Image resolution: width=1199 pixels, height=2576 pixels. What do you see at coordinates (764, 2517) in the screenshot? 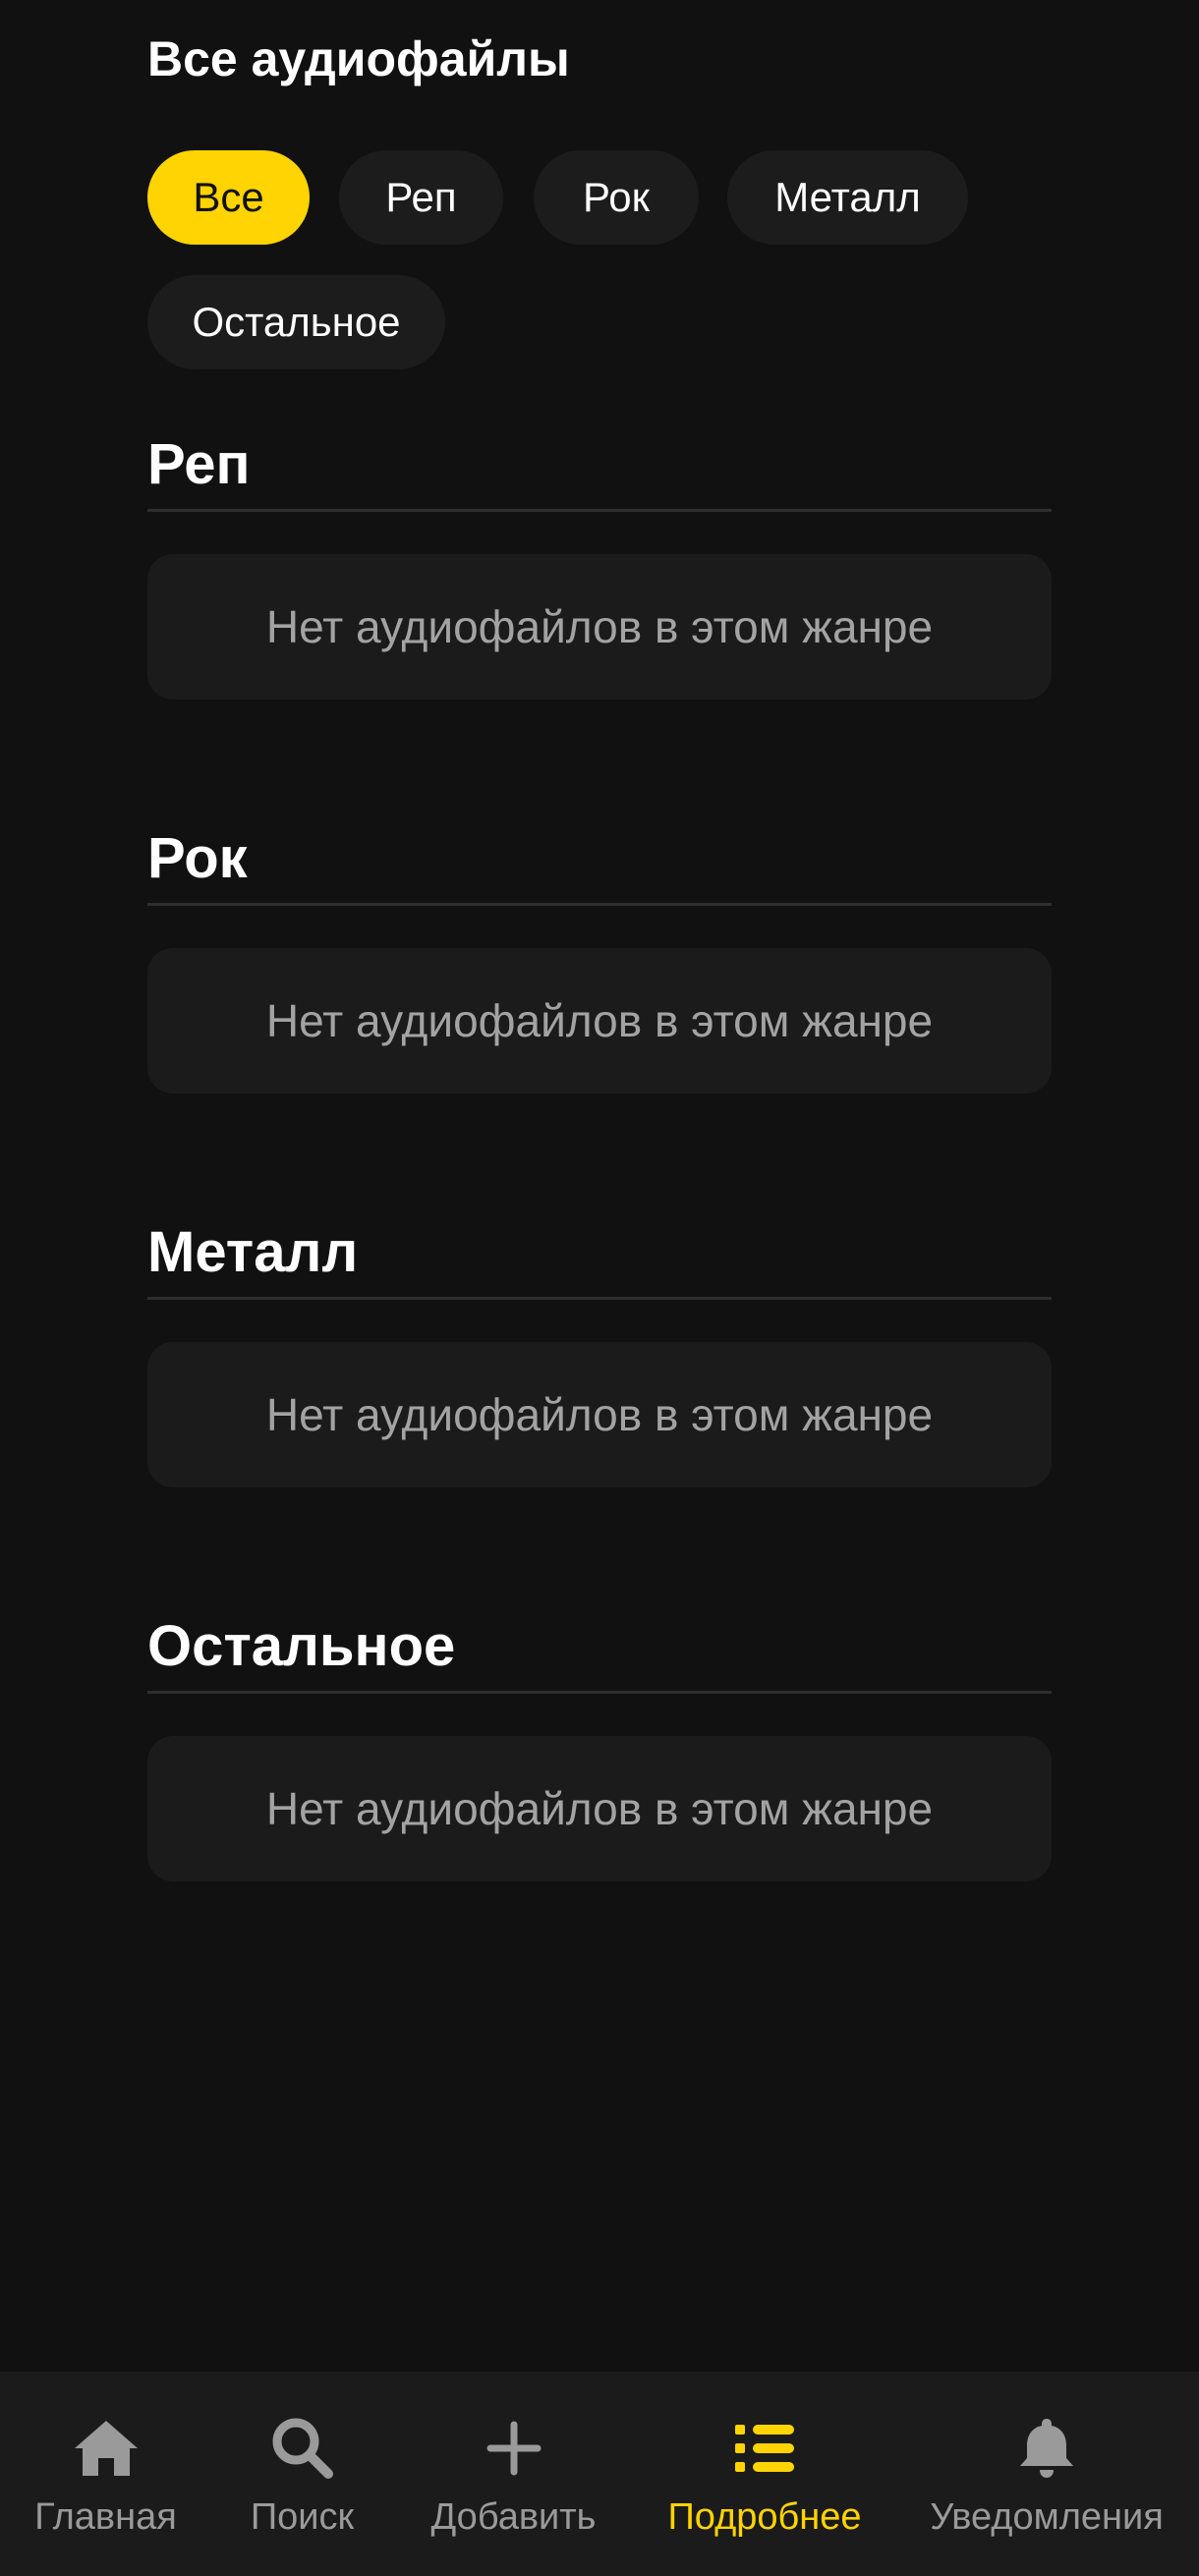
I see `nav-label: Подробнее` at bounding box center [764, 2517].